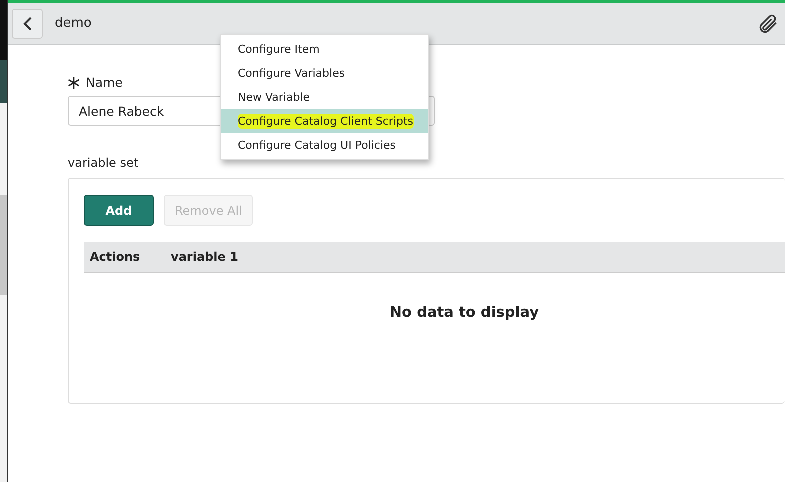 The width and height of the screenshot is (785, 482). What do you see at coordinates (74, 23) in the screenshot?
I see `page-title: demo` at bounding box center [74, 23].